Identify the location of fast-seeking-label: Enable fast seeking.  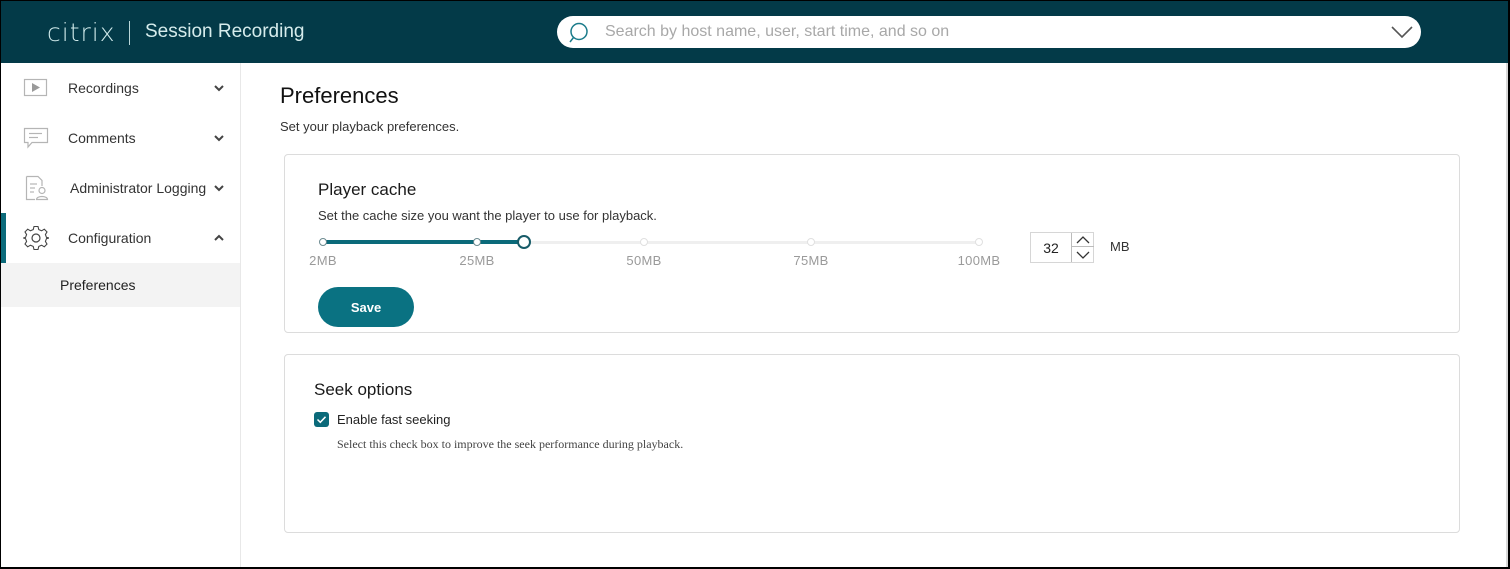
(393, 419).